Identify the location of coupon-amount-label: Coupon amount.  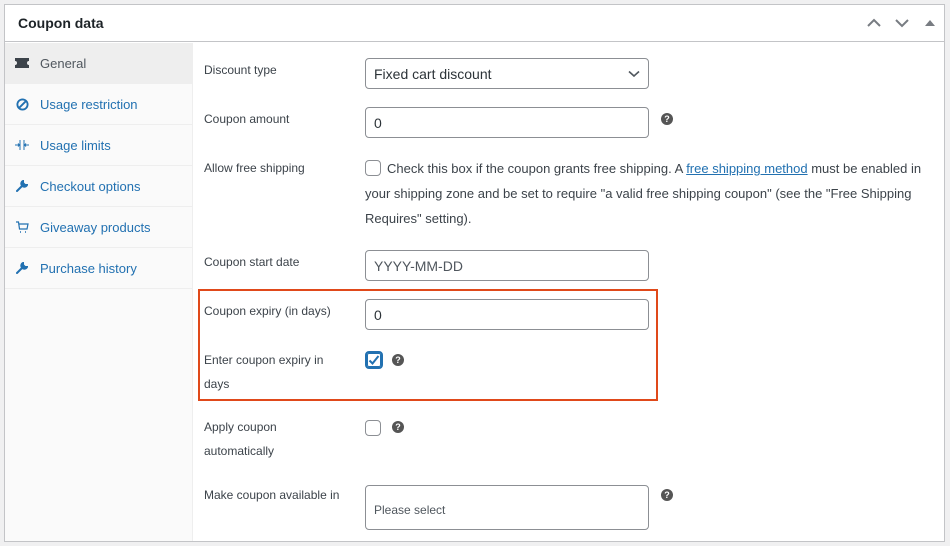
(247, 119).